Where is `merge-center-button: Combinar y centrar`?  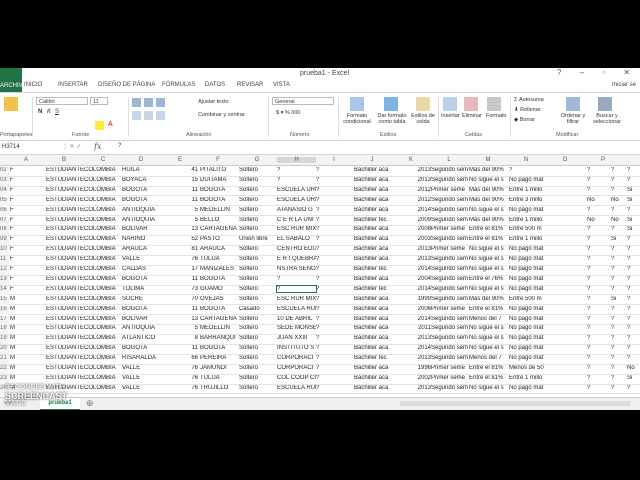 merge-center-button: Combinar y centrar is located at coordinates (221, 115).